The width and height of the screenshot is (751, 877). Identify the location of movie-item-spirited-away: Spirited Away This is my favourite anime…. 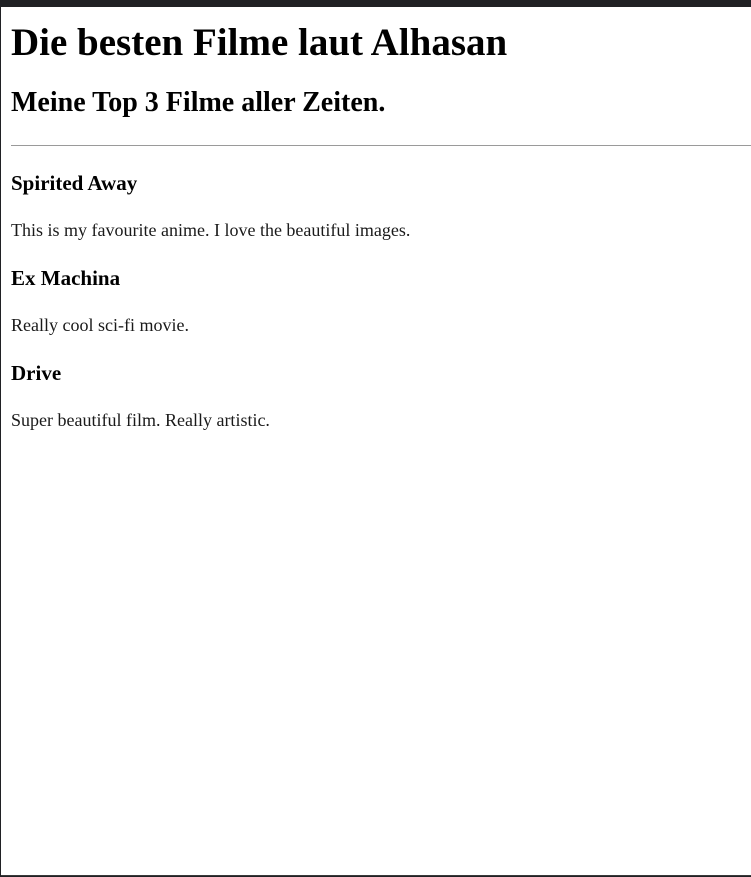
(381, 206).